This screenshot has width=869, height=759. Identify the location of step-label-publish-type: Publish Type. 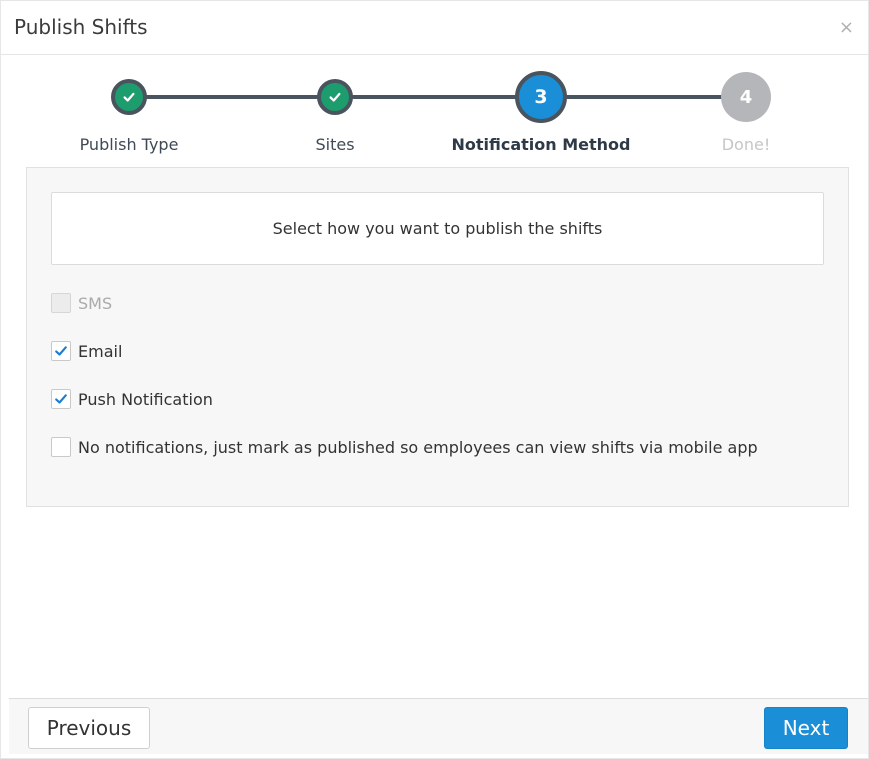
(129, 144).